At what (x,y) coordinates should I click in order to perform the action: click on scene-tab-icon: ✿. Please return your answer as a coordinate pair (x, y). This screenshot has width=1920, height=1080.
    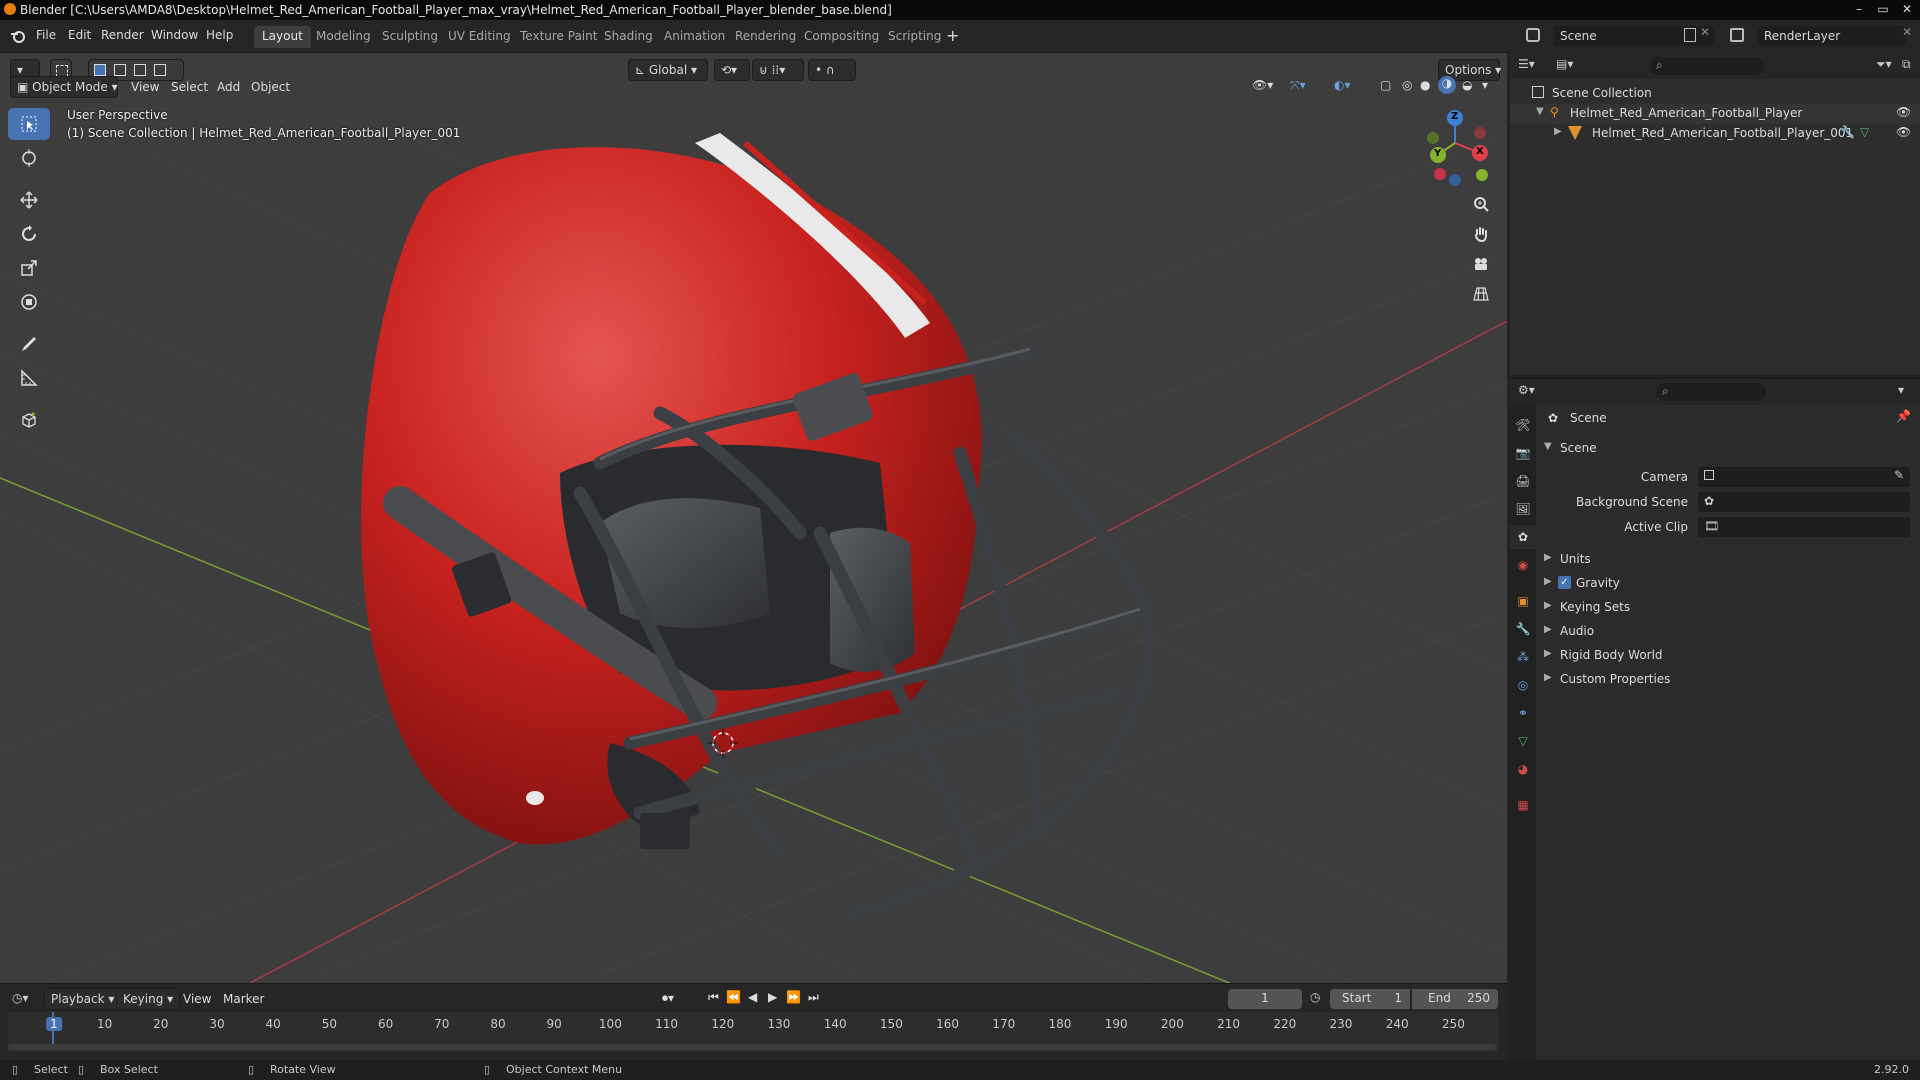
    Looking at the image, I should click on (1523, 537).